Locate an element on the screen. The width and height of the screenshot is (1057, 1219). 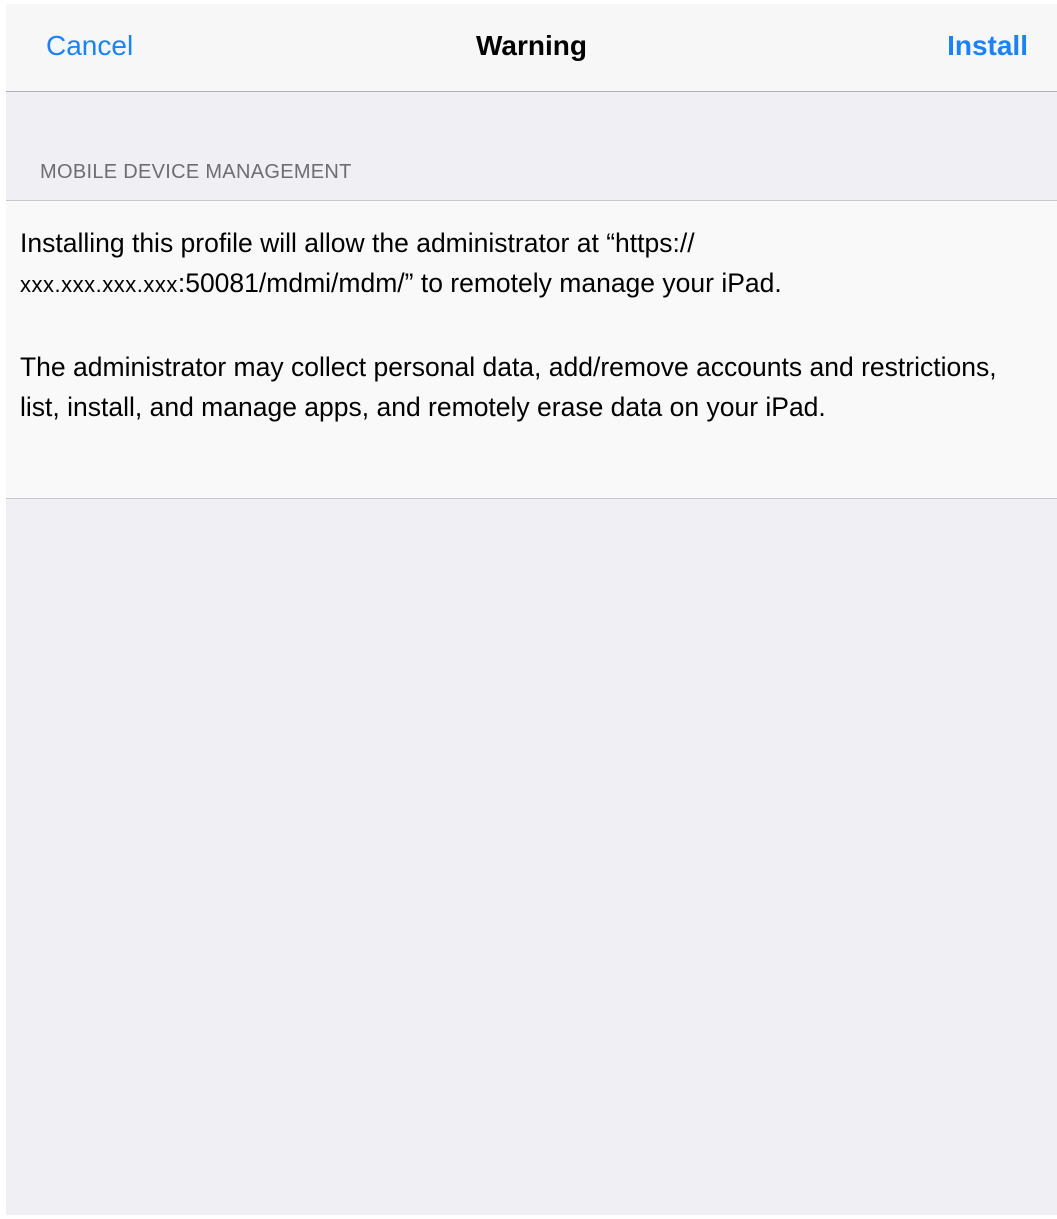
bottom-edge is located at coordinates (531, 1217).